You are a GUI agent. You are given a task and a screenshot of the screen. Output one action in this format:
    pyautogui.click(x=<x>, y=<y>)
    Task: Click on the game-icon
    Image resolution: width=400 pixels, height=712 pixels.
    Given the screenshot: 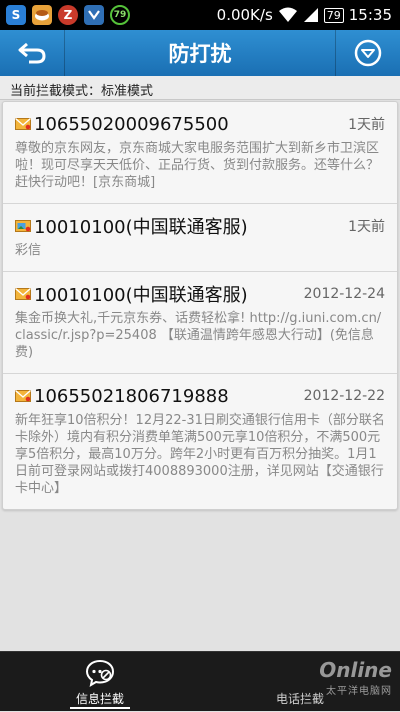 What is the action you would take?
    pyautogui.click(x=42, y=15)
    